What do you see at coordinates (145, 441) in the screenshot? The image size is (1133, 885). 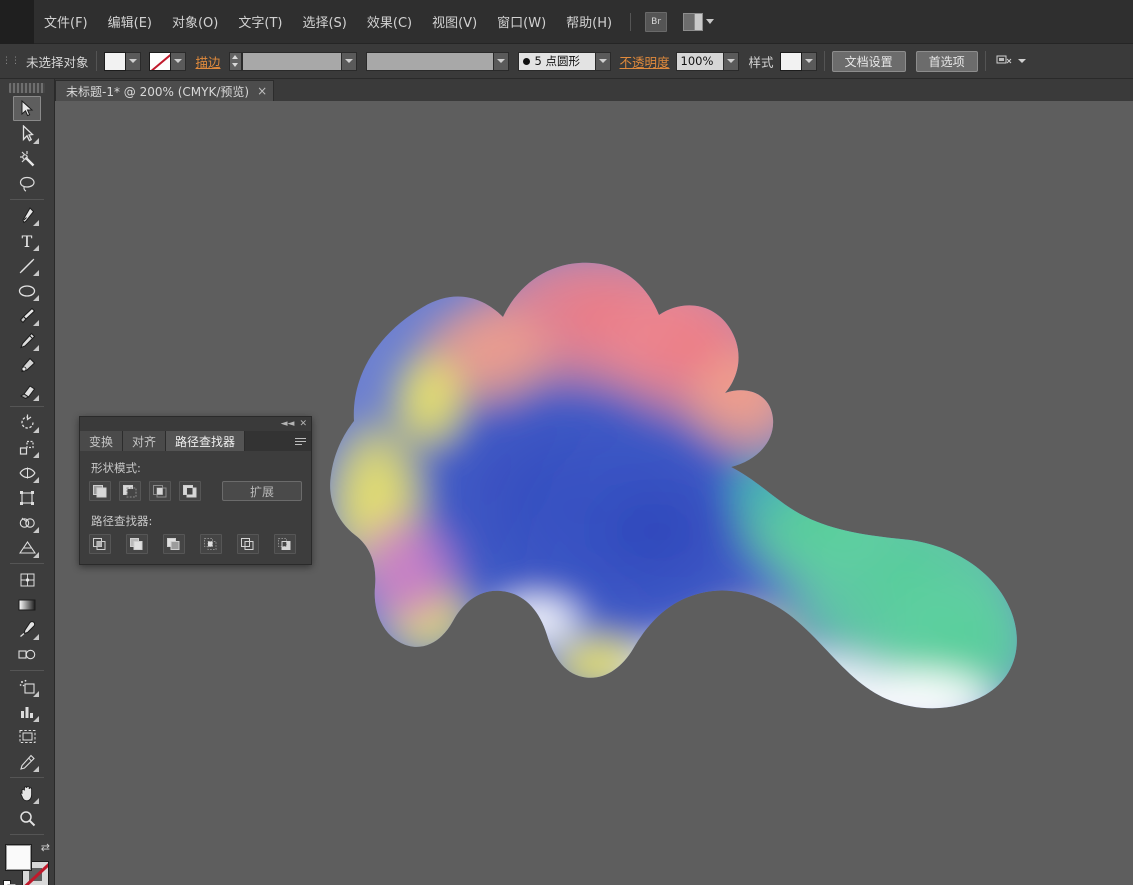 I see `tab-align: 对齐` at bounding box center [145, 441].